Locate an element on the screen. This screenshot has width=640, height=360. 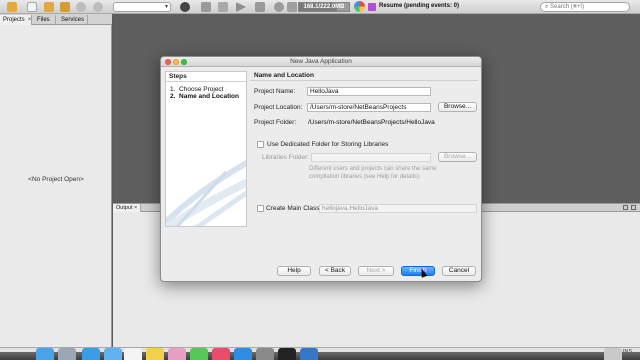
step-icon is located at coordinates (292, 7).